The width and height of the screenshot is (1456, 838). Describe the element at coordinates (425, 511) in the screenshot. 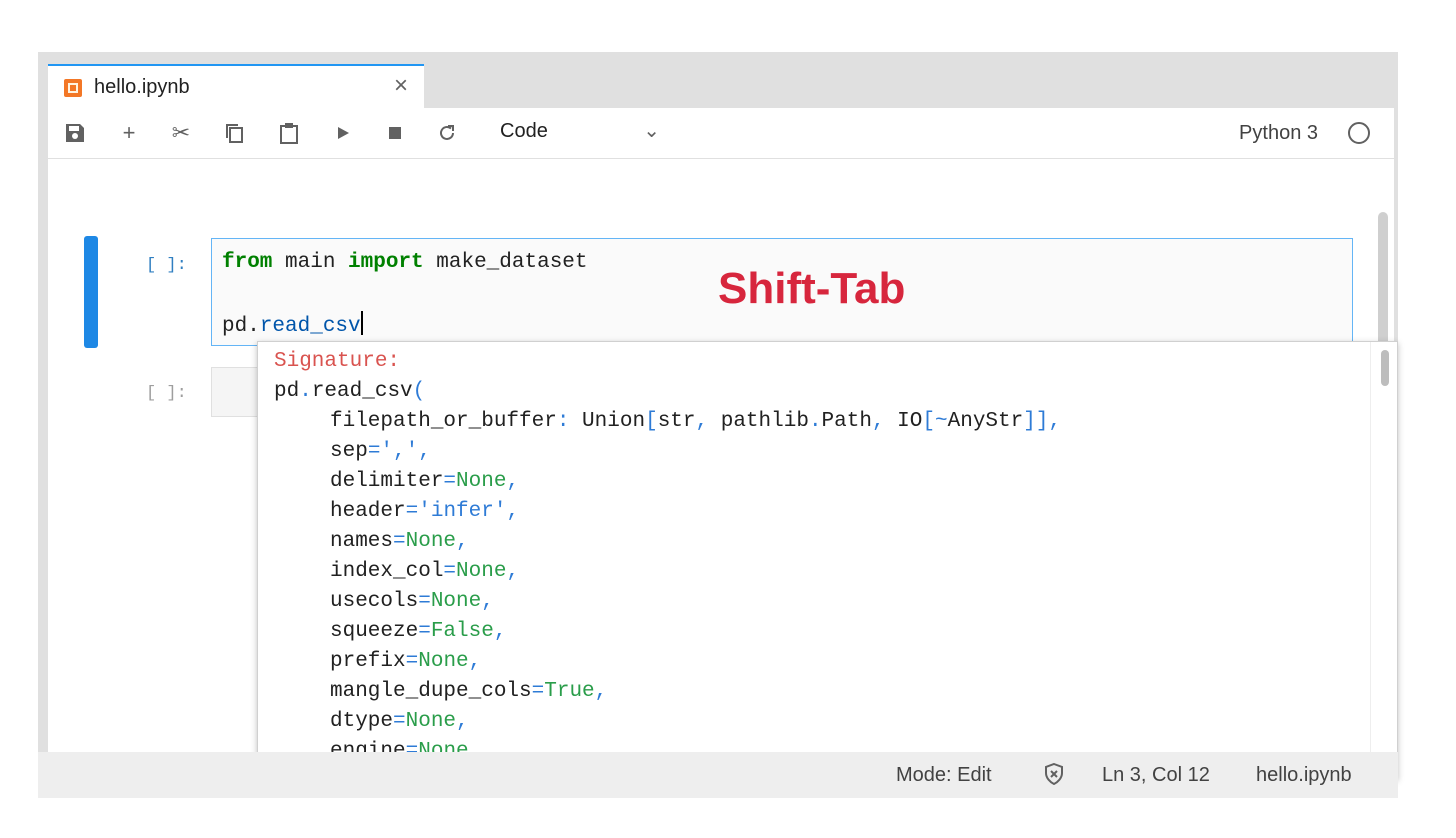

I see `param-line: header='infer',` at that location.